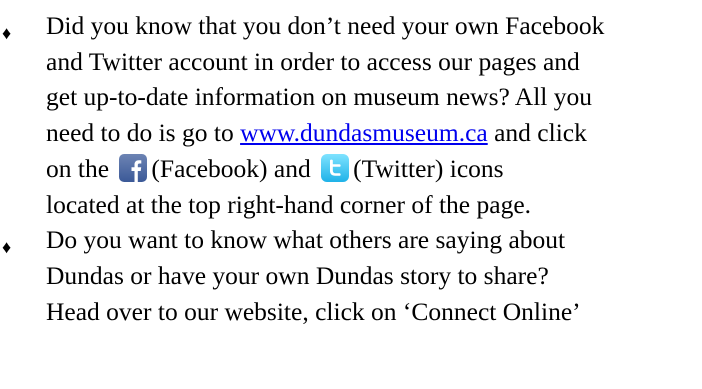  What do you see at coordinates (537, 133) in the screenshot?
I see `text-fragment: and click` at bounding box center [537, 133].